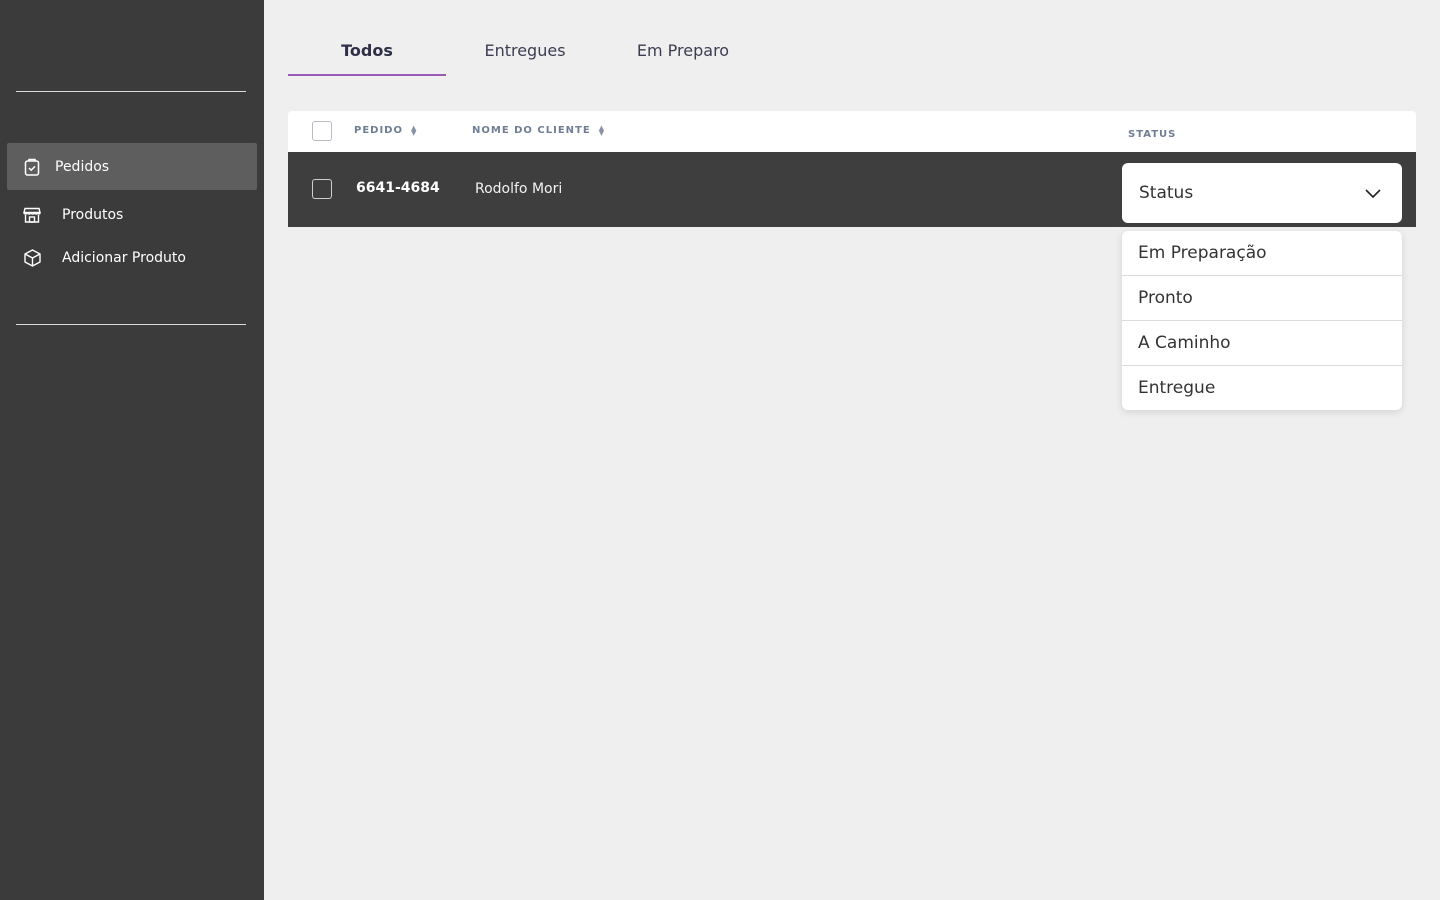 The width and height of the screenshot is (1440, 900). What do you see at coordinates (852, 131) in the screenshot?
I see `table-header: PEDIDO ▲ ▼ NOME DO CLIENTE ▲ ▼ STATUS` at bounding box center [852, 131].